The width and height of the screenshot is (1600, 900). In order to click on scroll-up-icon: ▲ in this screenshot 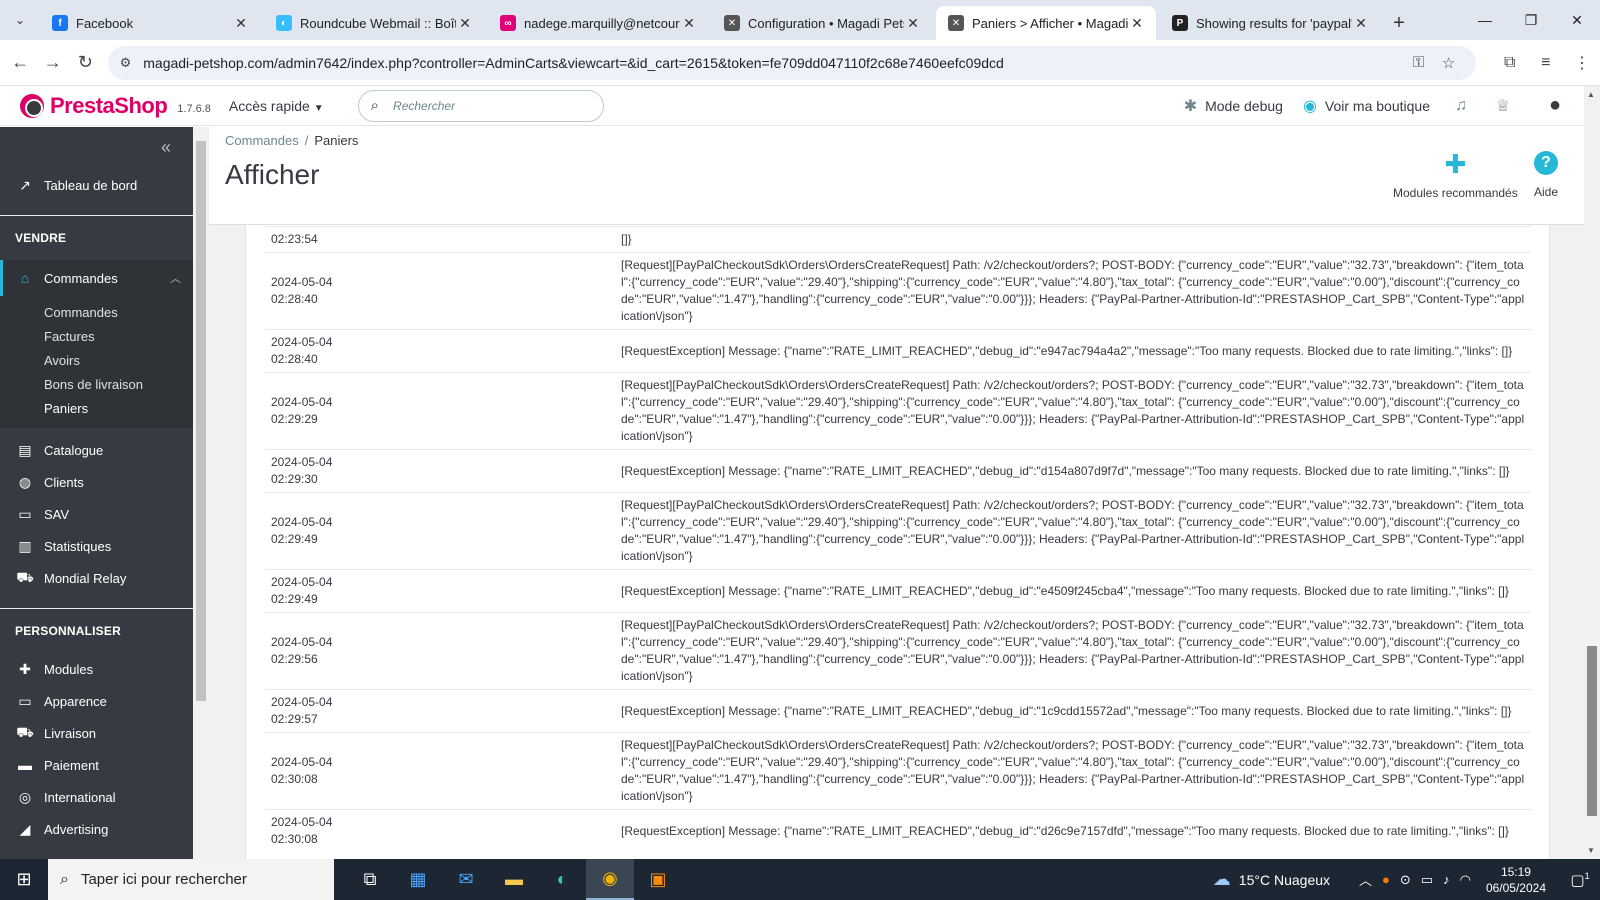, I will do `click(1591, 94)`.